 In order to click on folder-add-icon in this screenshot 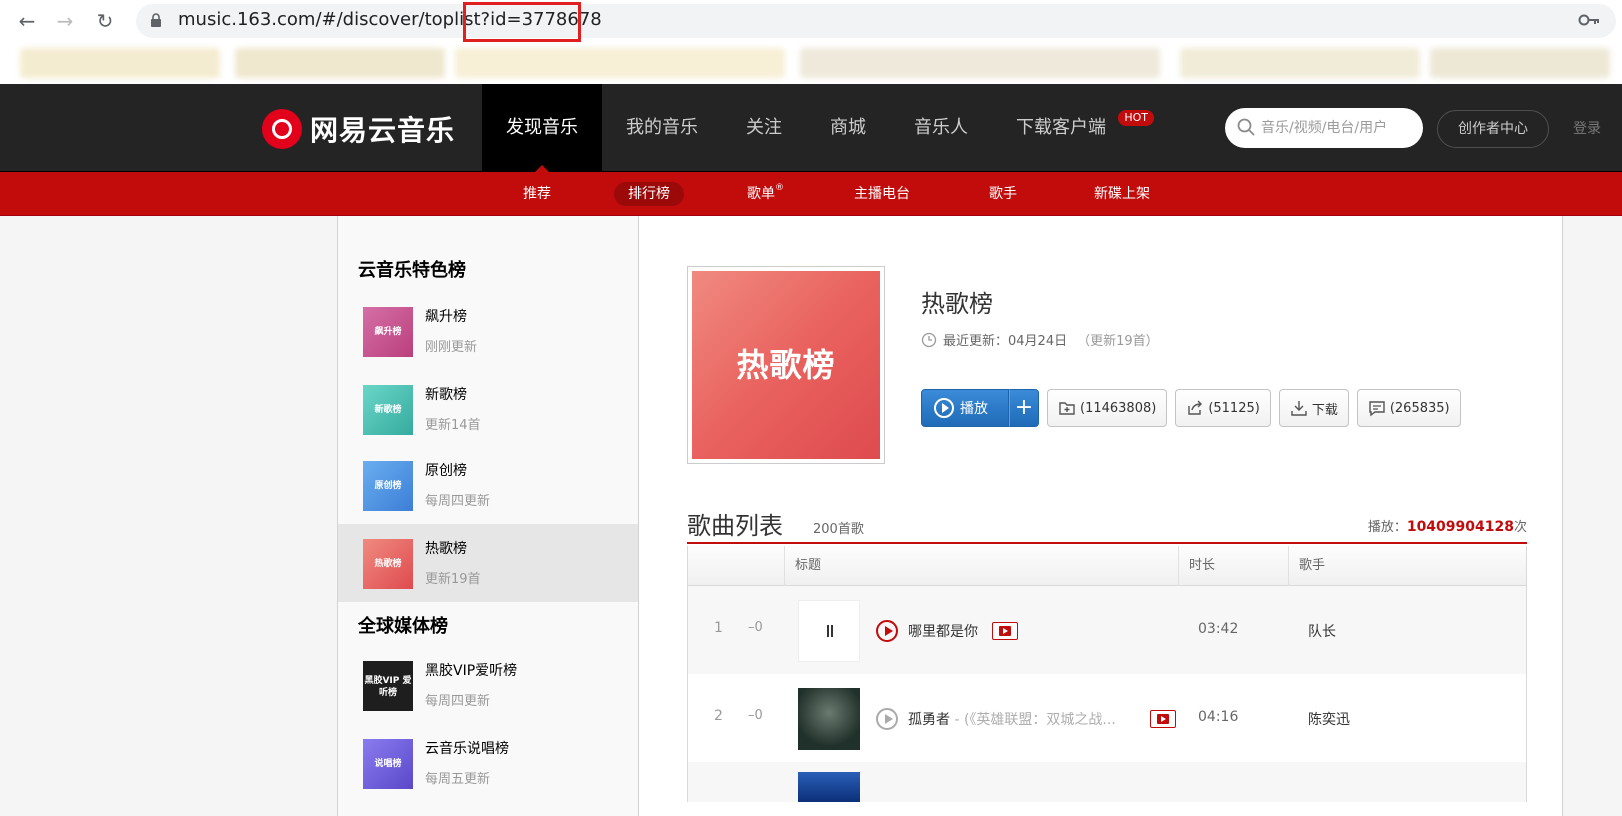, I will do `click(1067, 408)`.